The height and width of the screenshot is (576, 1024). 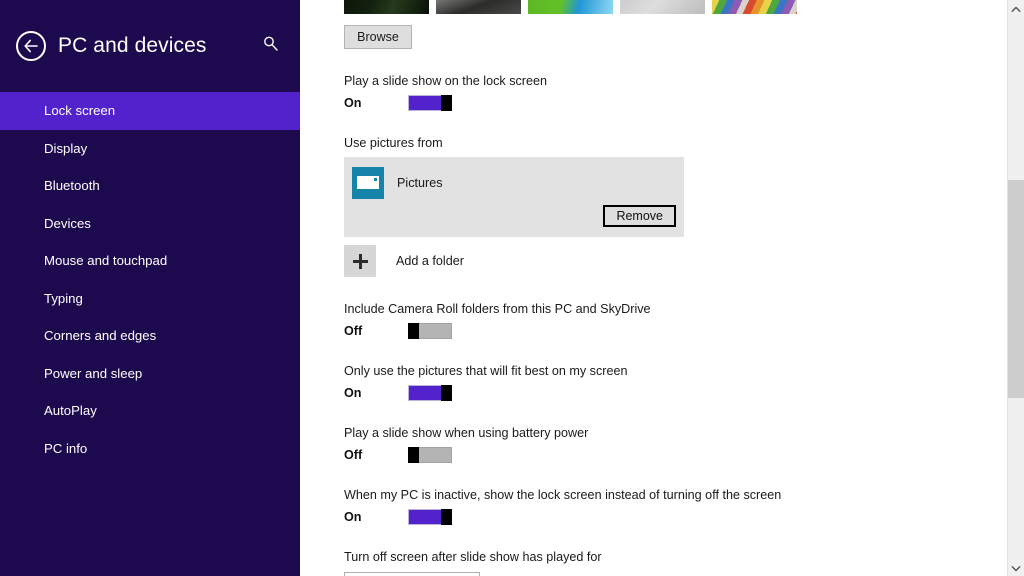 I want to click on sidebar-item-label: Bluetooth, so click(x=72, y=186).